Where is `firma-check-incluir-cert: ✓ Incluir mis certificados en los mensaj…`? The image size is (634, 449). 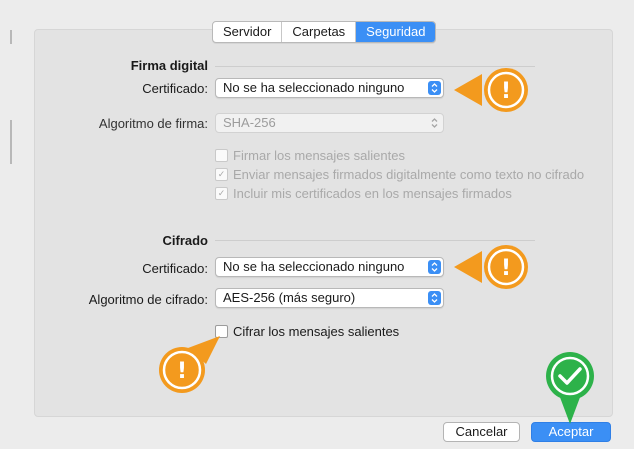 firma-check-incluir-cert: ✓ Incluir mis certificados en los mensaj… is located at coordinates (363, 193).